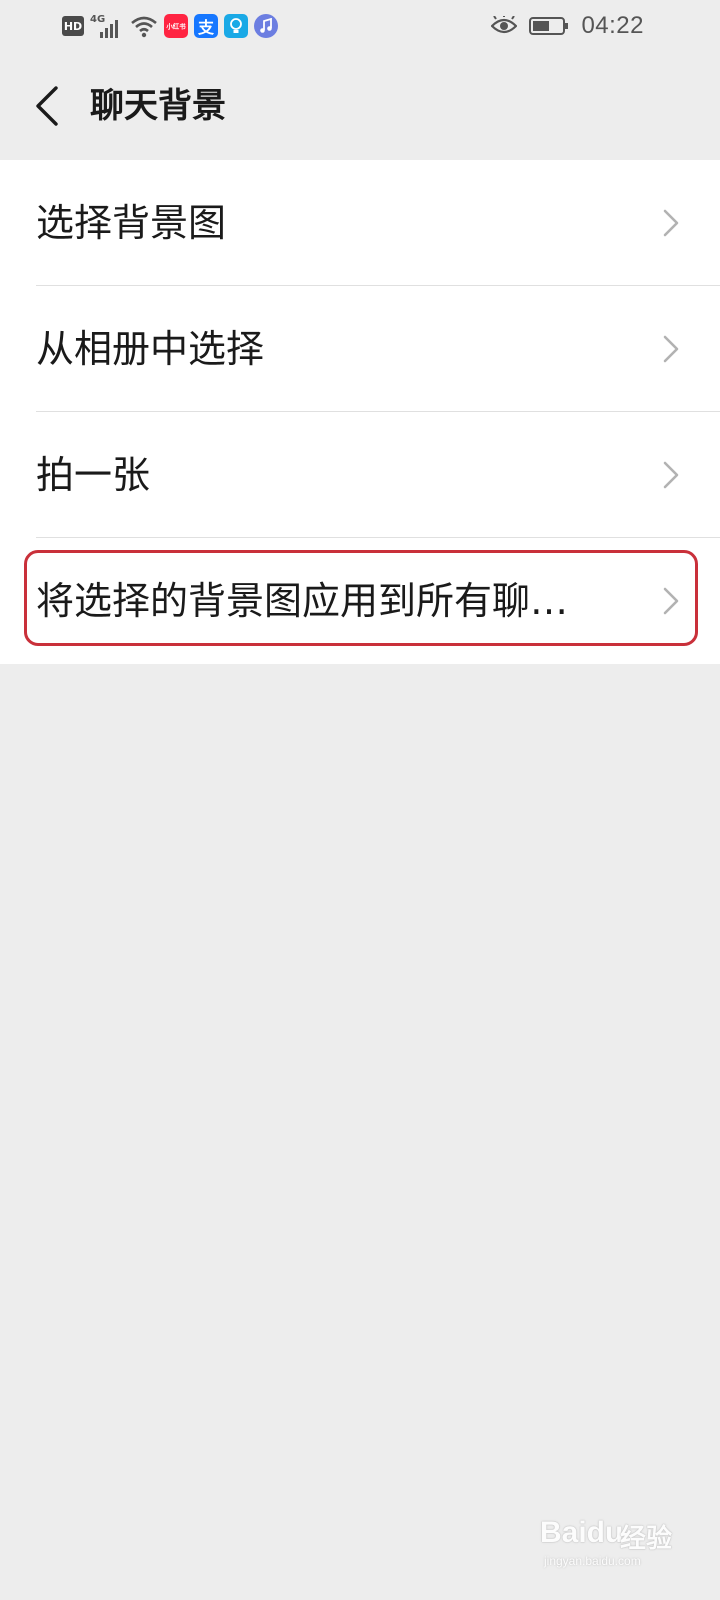 Image resolution: width=720 pixels, height=1600 pixels. I want to click on status-bar-right: 04:22, so click(567, 26).